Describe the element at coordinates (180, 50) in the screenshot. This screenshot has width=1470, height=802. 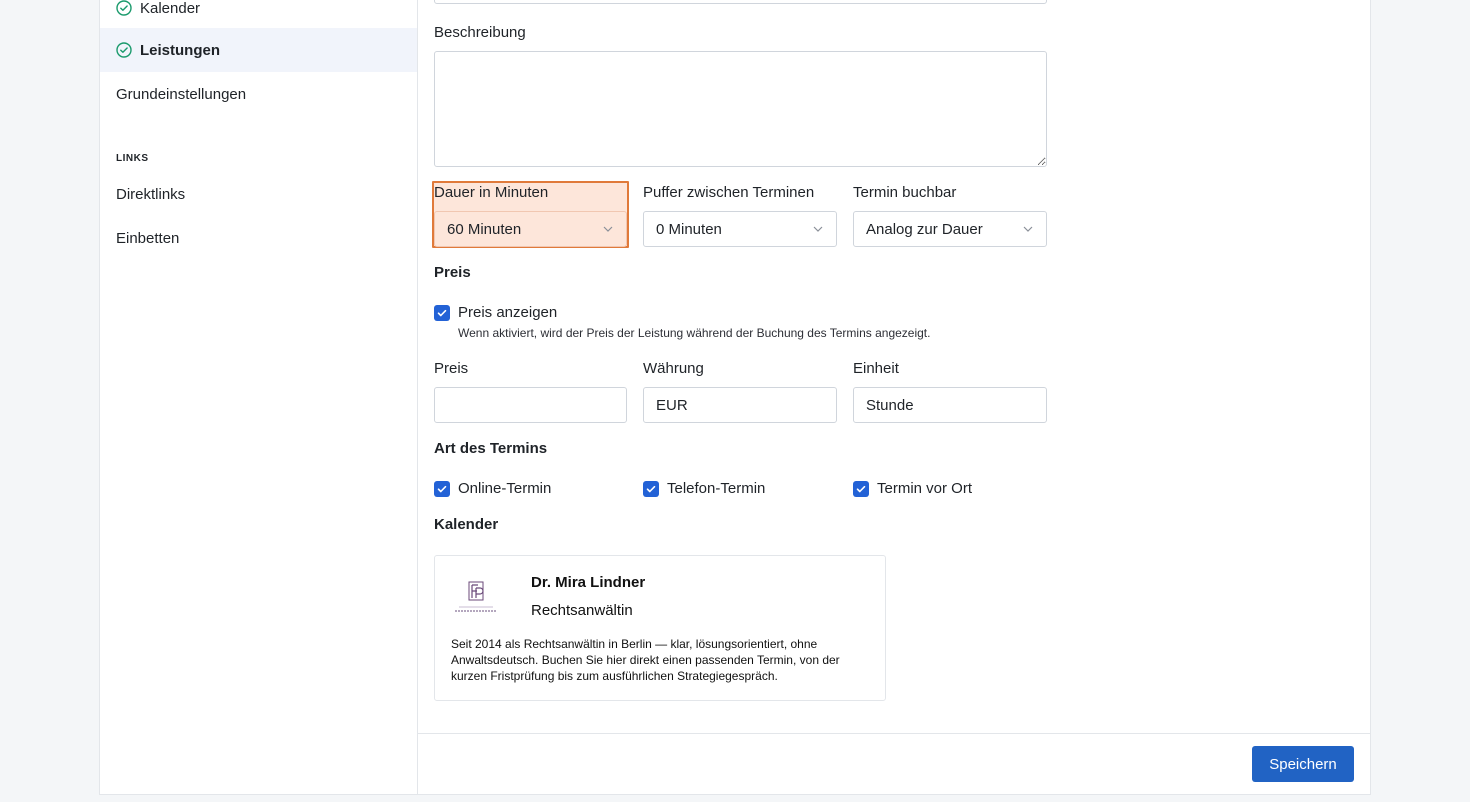
I see `sidebar-item-label: Leistungen` at that location.